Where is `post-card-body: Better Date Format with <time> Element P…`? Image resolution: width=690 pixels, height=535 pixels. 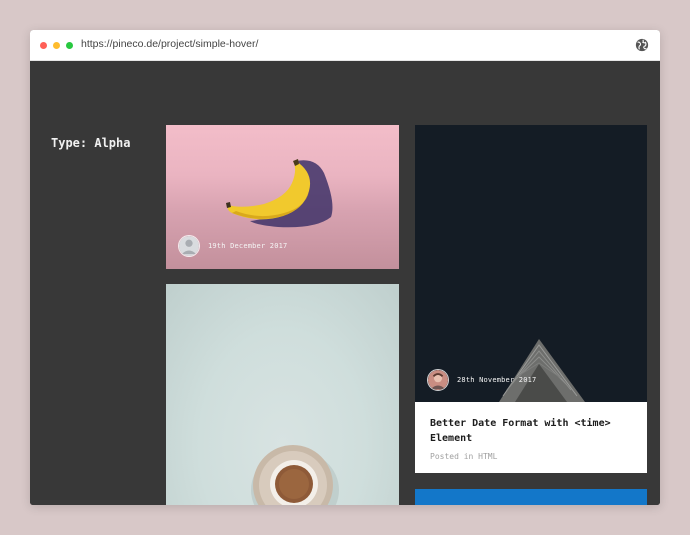
post-card-body: Better Date Format with <time> Element P… is located at coordinates (531, 437).